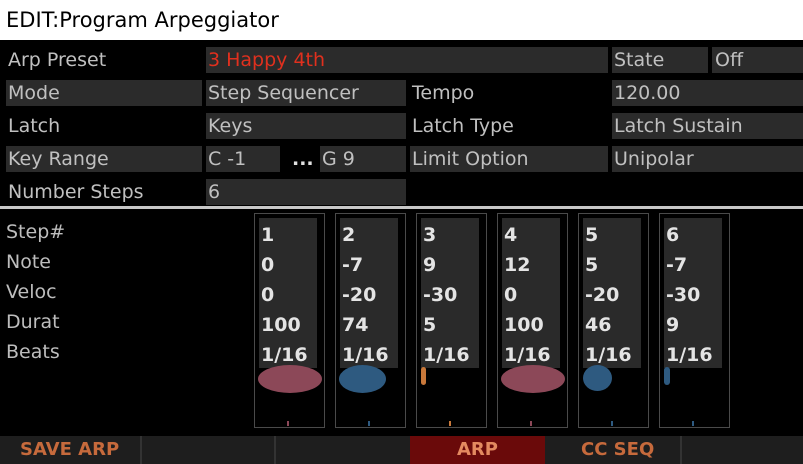 The image size is (803, 464). What do you see at coordinates (306, 126) in the screenshot?
I see `latch-field: Keys` at bounding box center [306, 126].